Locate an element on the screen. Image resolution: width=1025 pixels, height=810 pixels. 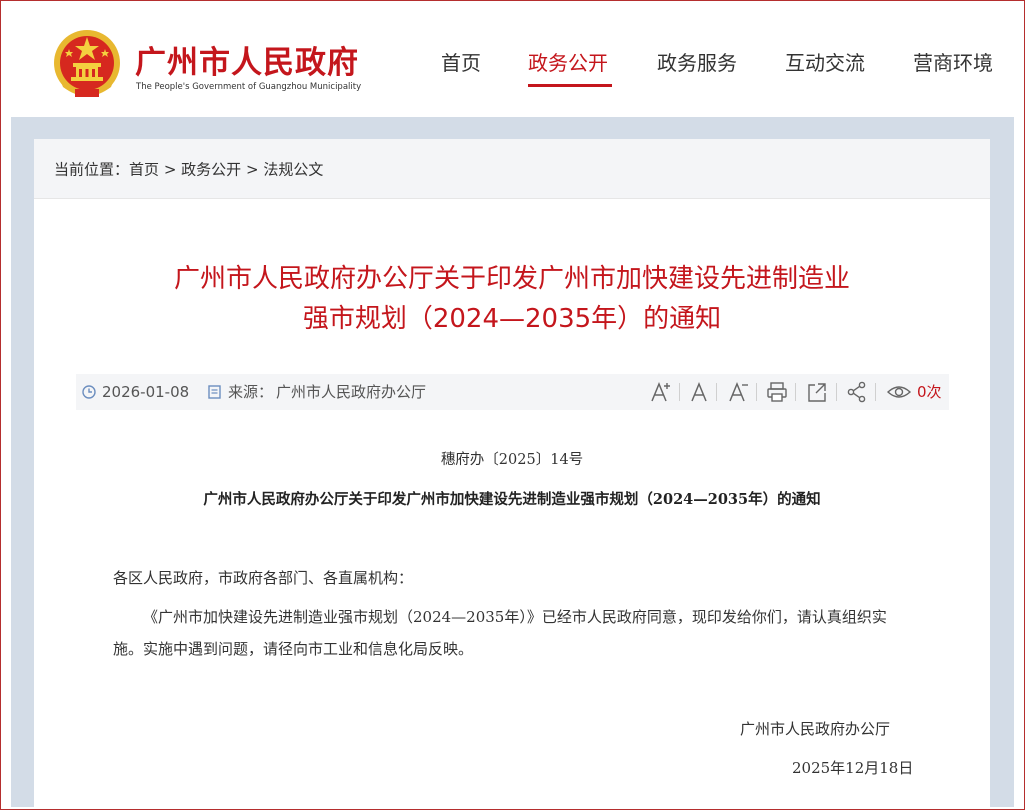
breadcrumb-item-regulations: 法规公文 is located at coordinates (293, 170).